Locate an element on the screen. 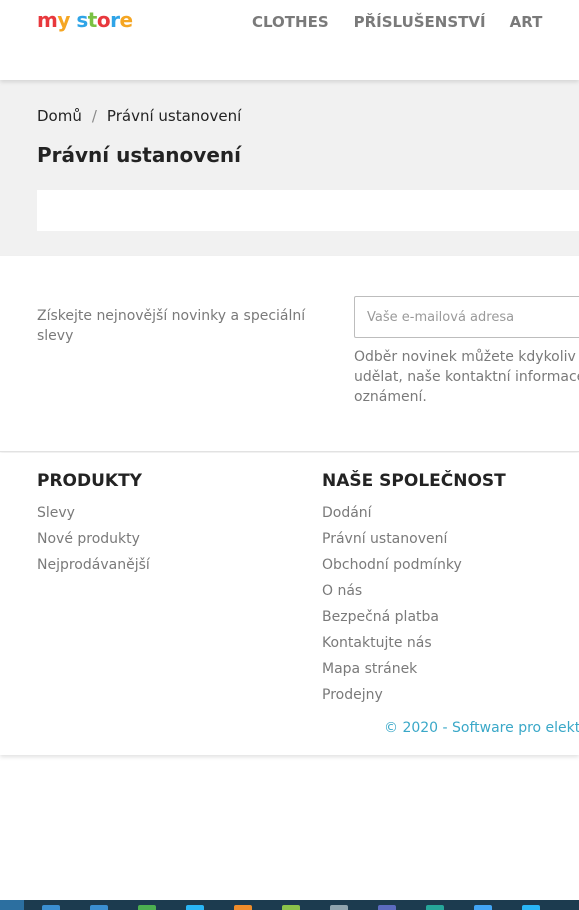 This screenshot has height=910, width=579. footer-link-delivery: Dodání is located at coordinates (414, 513).